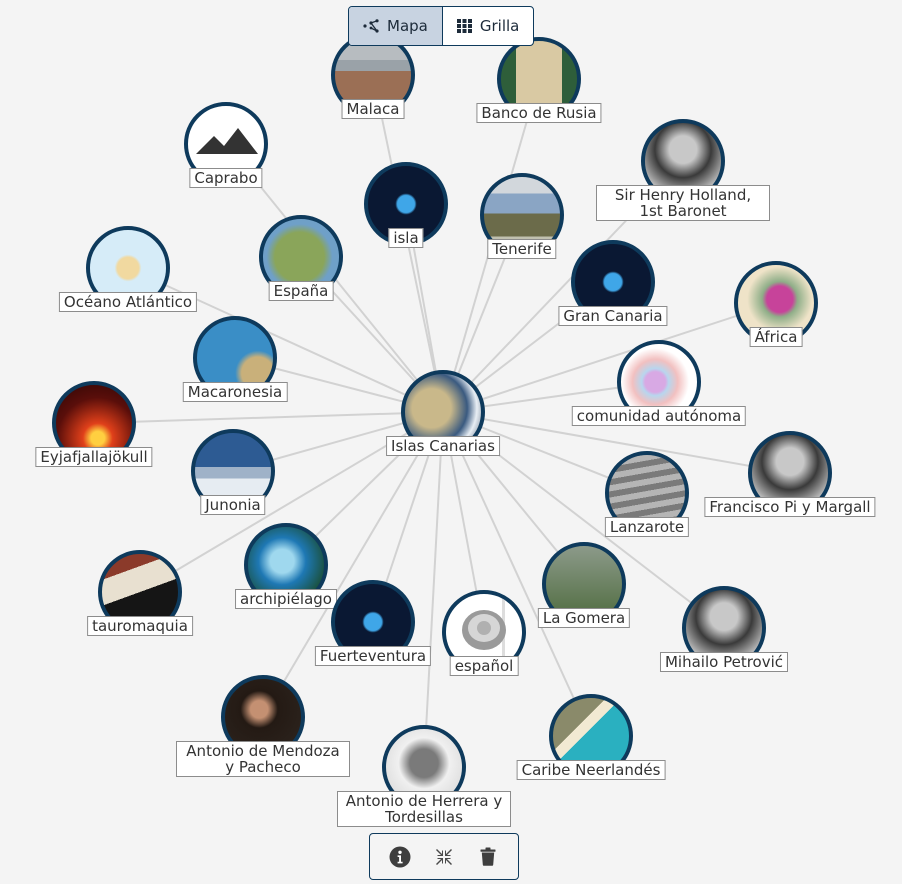 This screenshot has height=884, width=902. I want to click on compress-icon, so click(444, 856).